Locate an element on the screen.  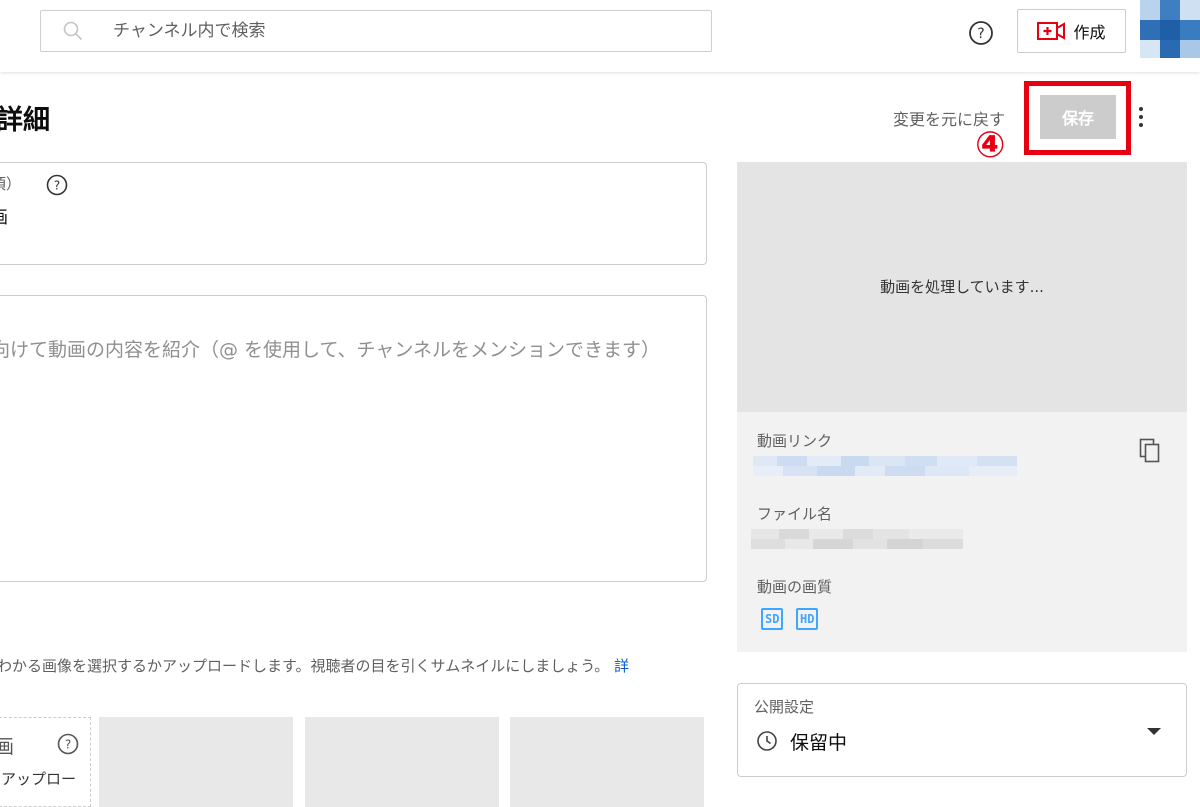
video-quality-label: 動画の画質 is located at coordinates (795, 587).